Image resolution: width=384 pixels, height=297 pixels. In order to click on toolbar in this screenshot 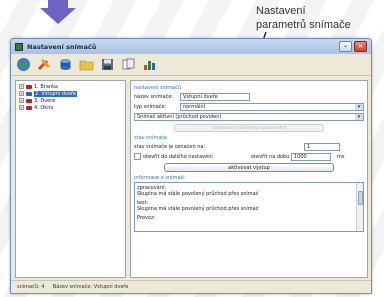, I will do `click(191, 65)`.